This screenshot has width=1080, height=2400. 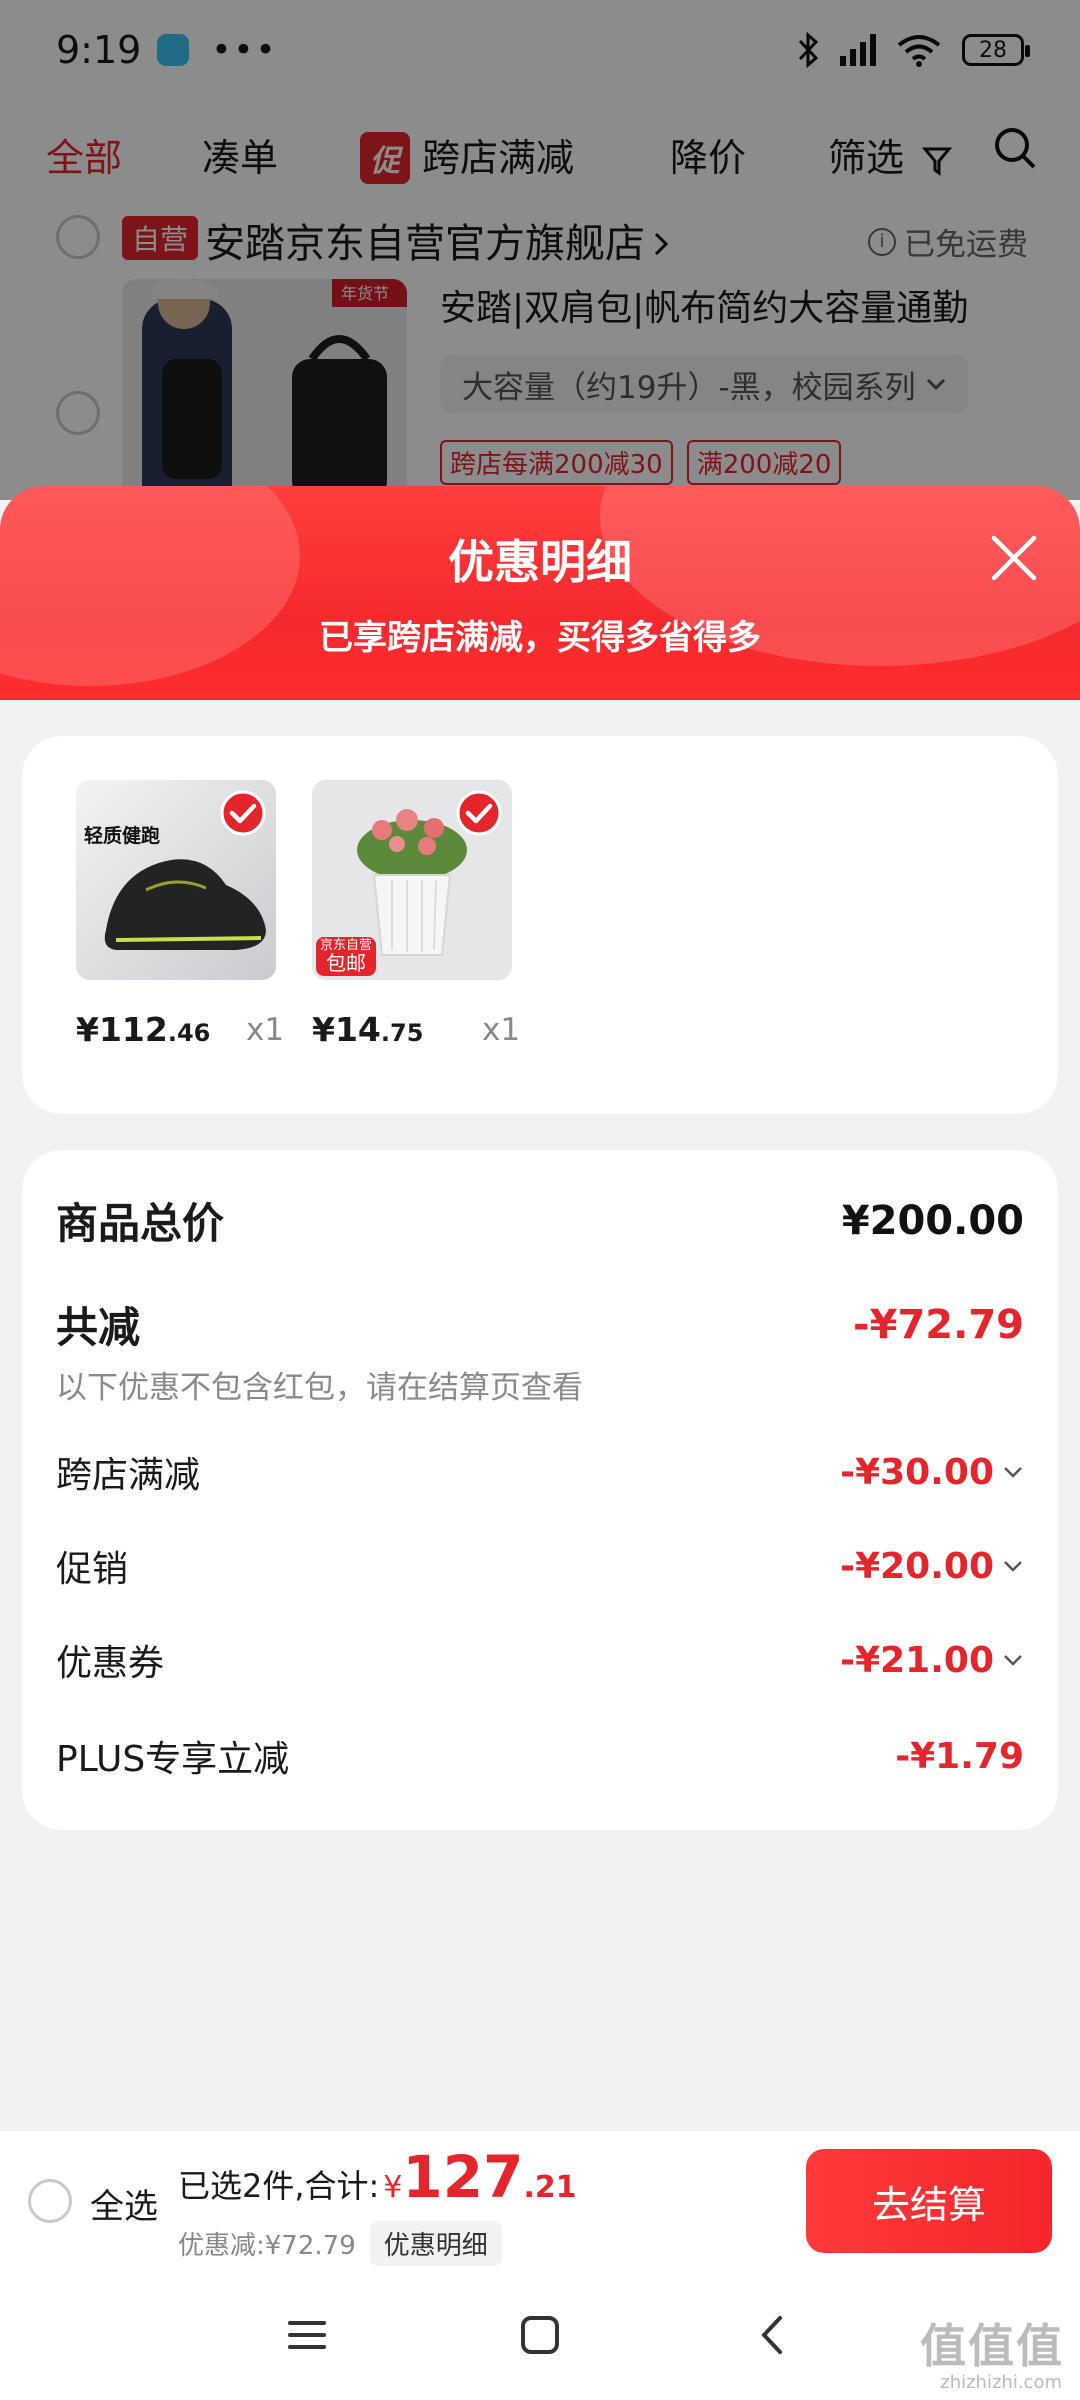 I want to click on discount-line-coupon: 优惠券 -¥21.00, so click(x=540, y=1660).